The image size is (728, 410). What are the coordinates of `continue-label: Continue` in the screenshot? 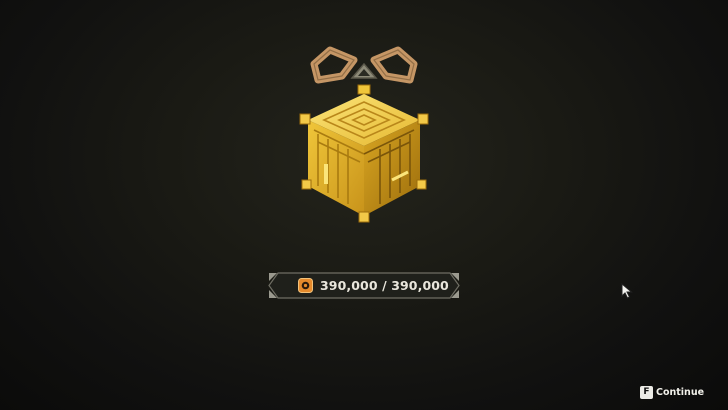 It's located at (680, 392).